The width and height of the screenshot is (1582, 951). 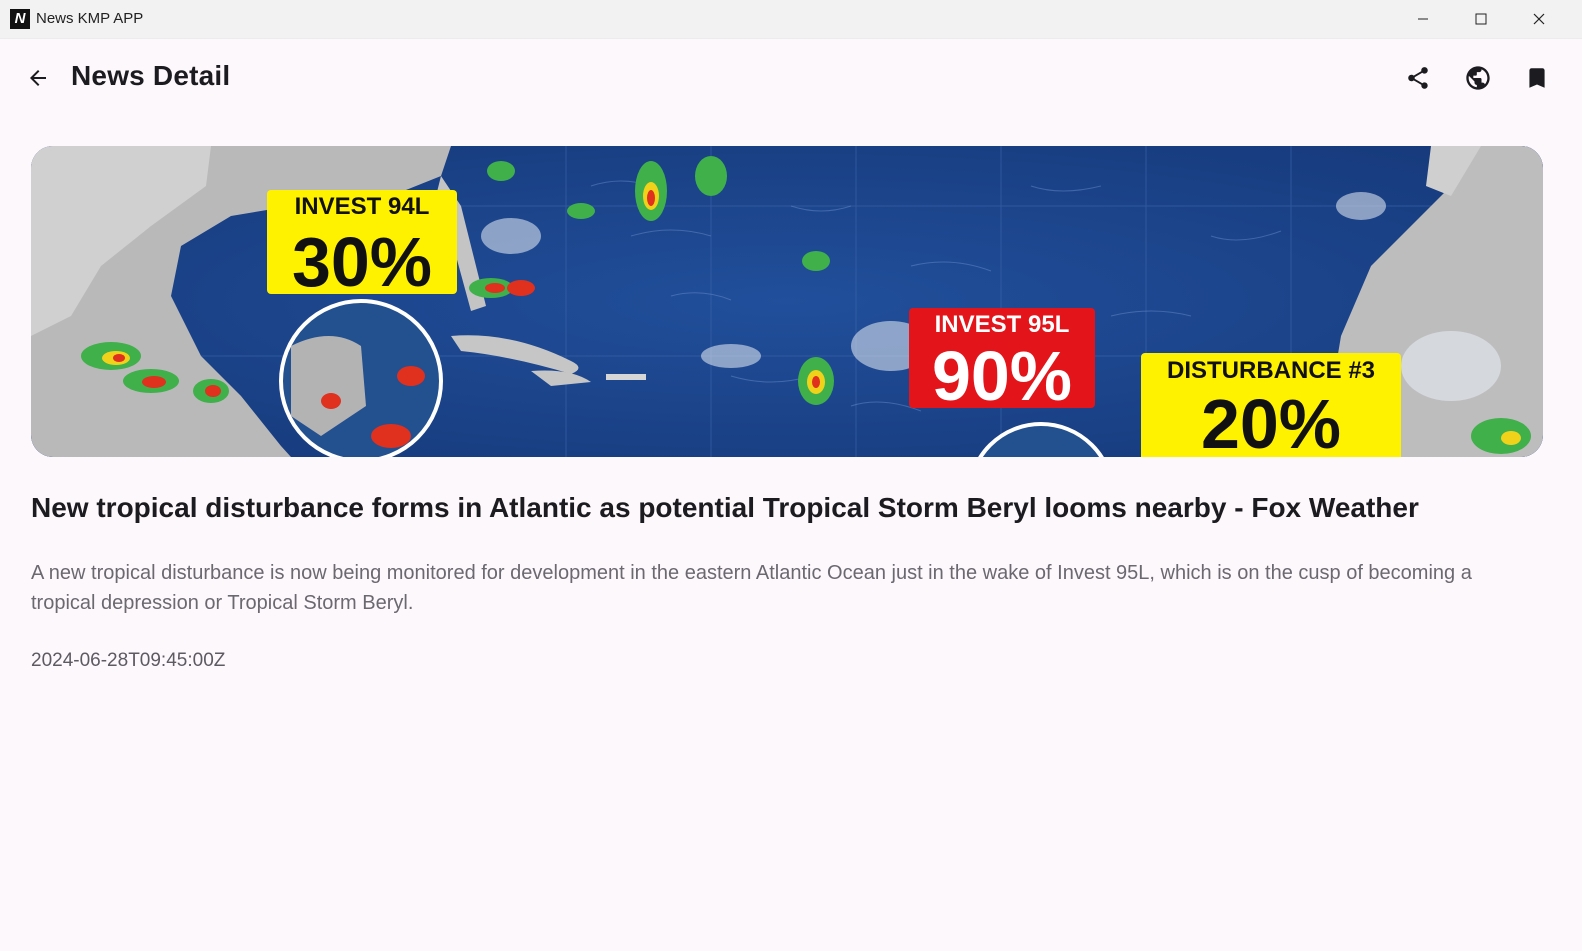 What do you see at coordinates (791, 78) in the screenshot?
I see `top-app-bar: News Detail` at bounding box center [791, 78].